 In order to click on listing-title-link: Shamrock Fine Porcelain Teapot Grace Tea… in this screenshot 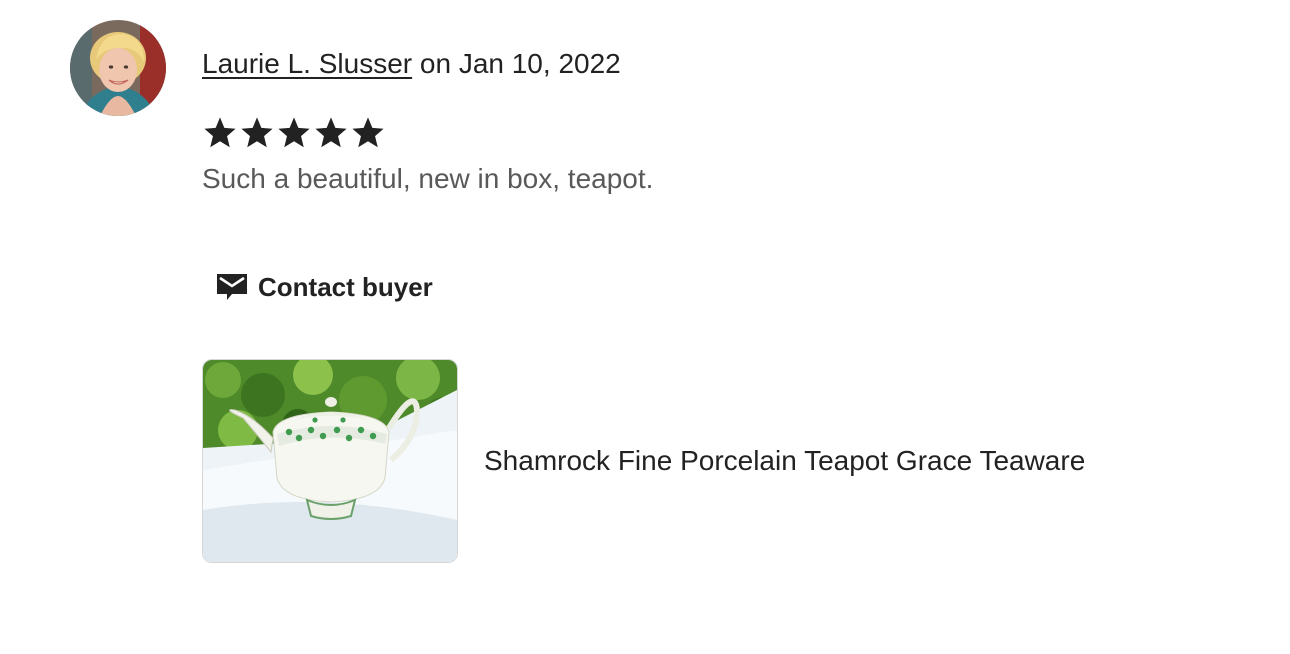, I will do `click(784, 461)`.